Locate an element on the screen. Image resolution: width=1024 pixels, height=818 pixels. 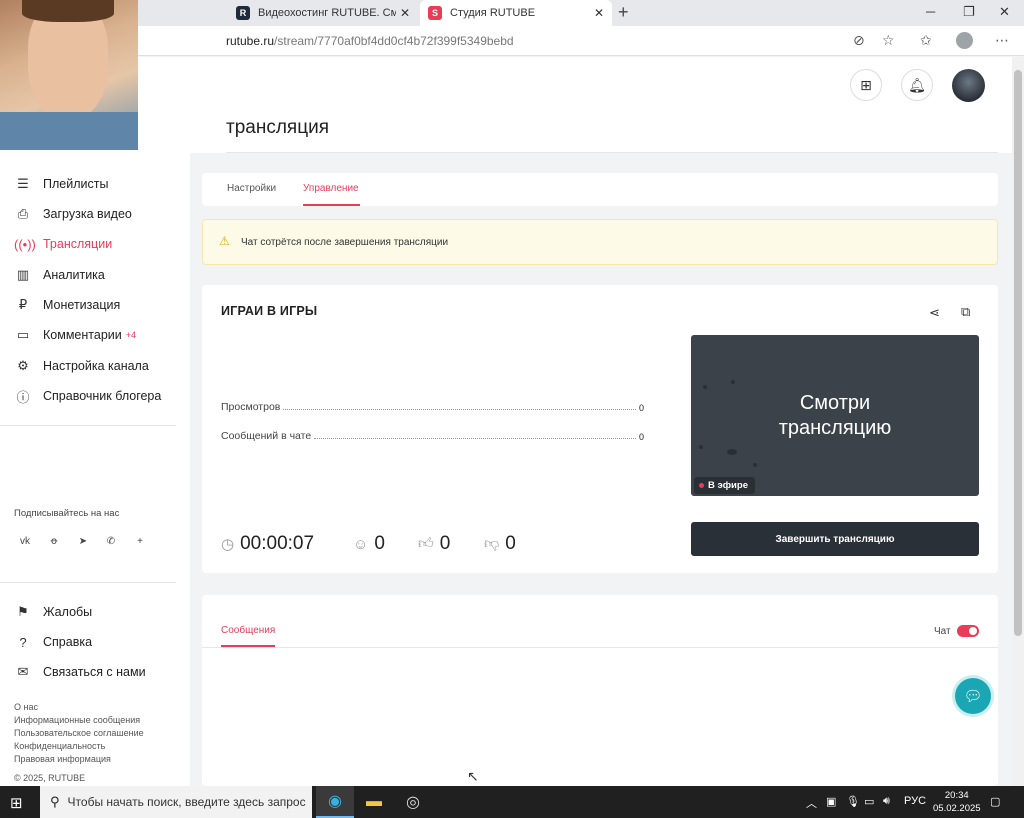
support-chat-button: 💬︎ is located at coordinates (973, 696).